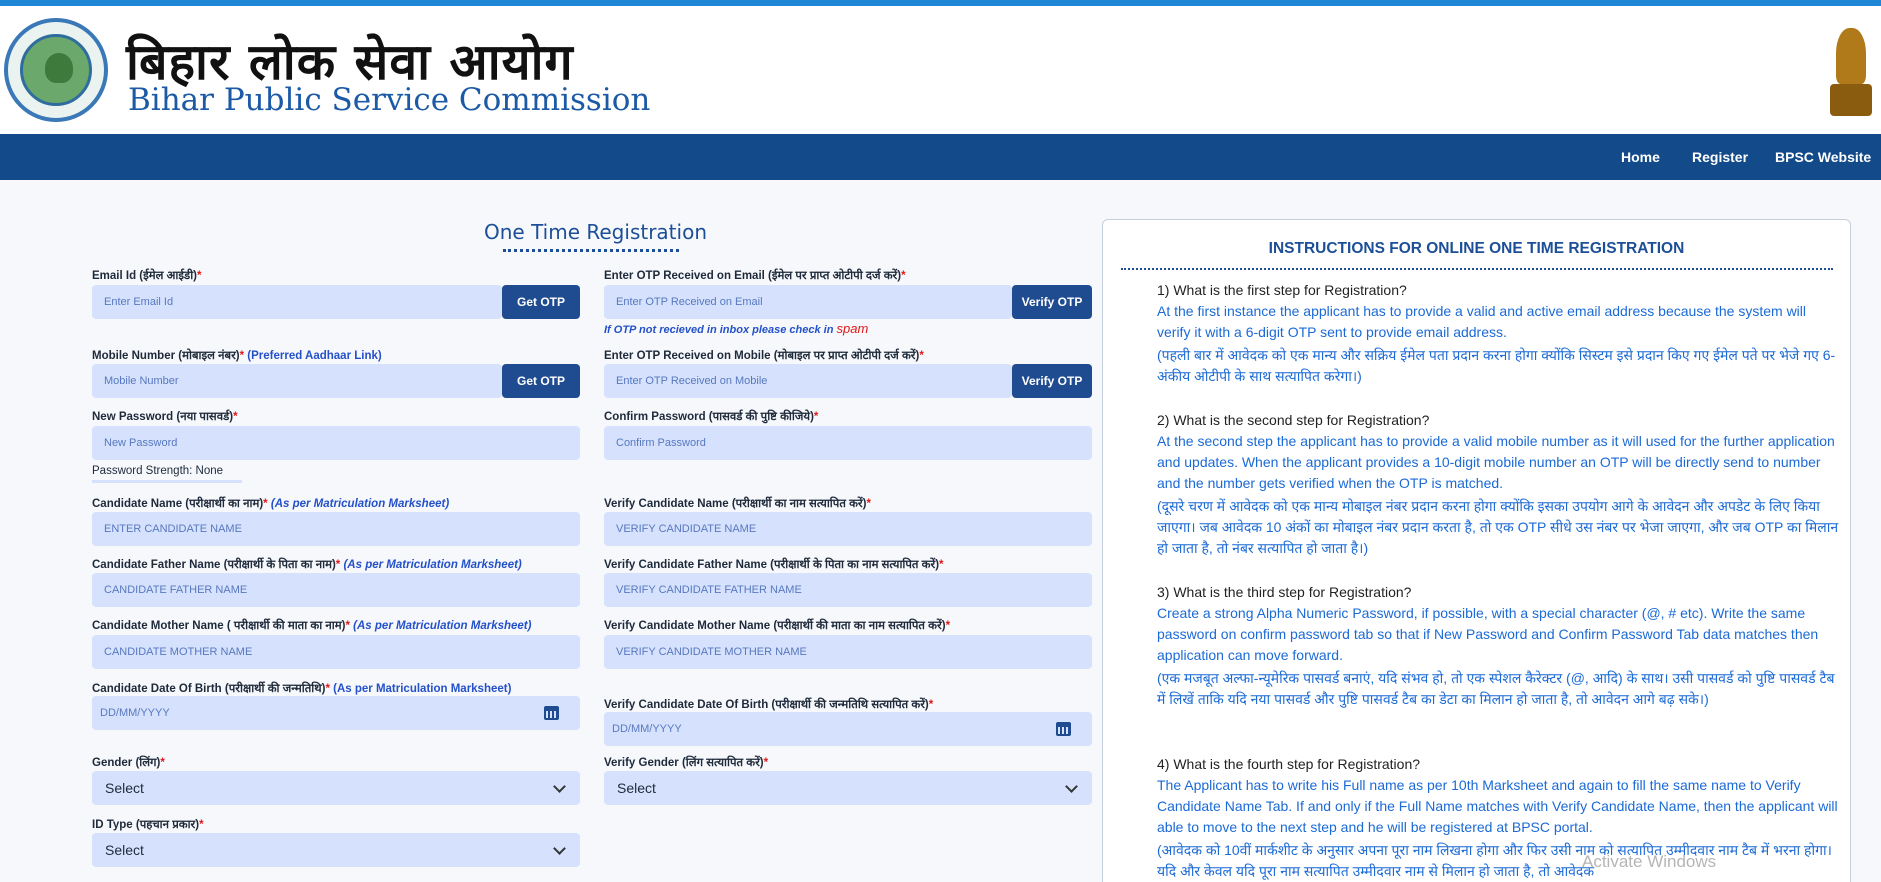 Image resolution: width=1881 pixels, height=882 pixels. What do you see at coordinates (541, 302) in the screenshot?
I see `email-get-otp-button: Get OTP` at bounding box center [541, 302].